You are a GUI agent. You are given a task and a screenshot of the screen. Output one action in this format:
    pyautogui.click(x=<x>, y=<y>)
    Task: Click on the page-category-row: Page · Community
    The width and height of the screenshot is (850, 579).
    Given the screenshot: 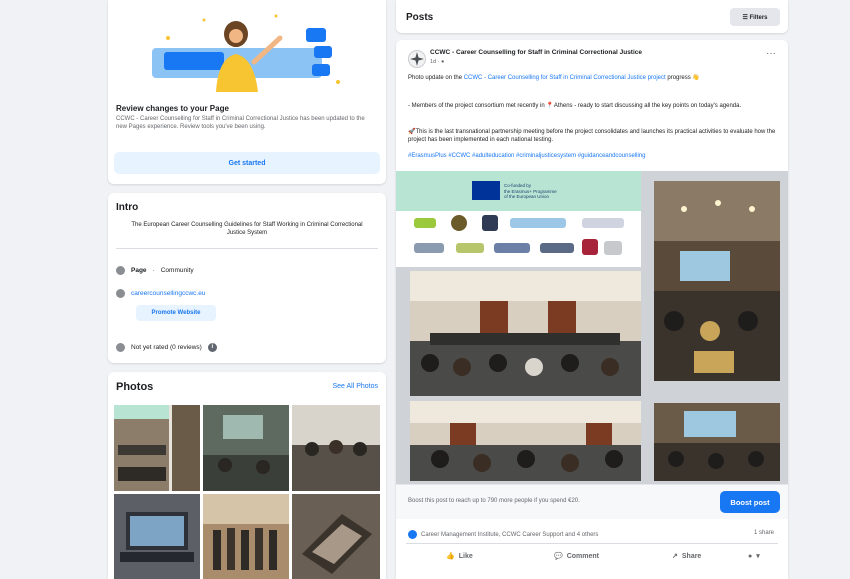 What is the action you would take?
    pyautogui.click(x=155, y=270)
    